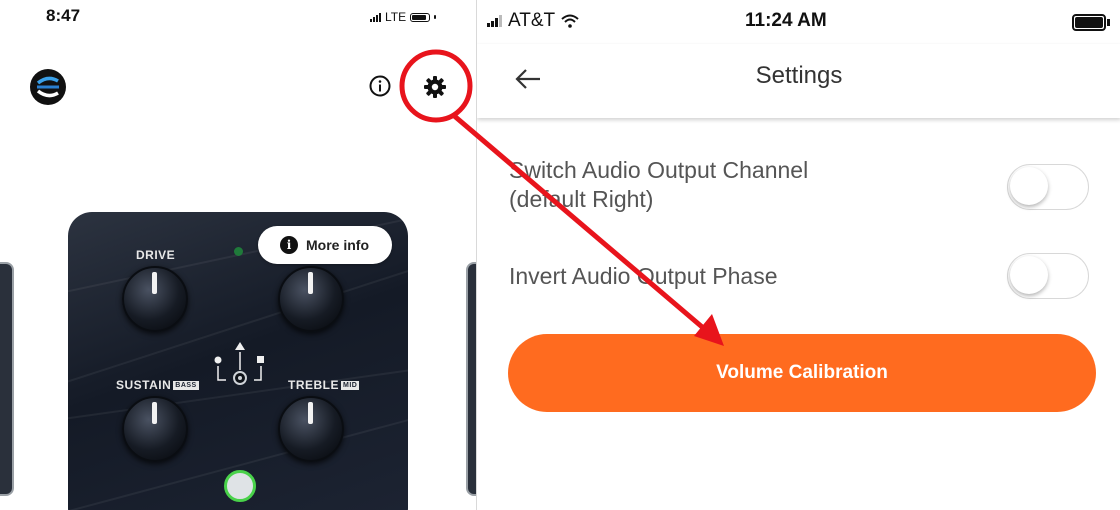 This screenshot has height=510, width=1120. I want to click on volume-calibration-button: Volume Calibration, so click(802, 373).